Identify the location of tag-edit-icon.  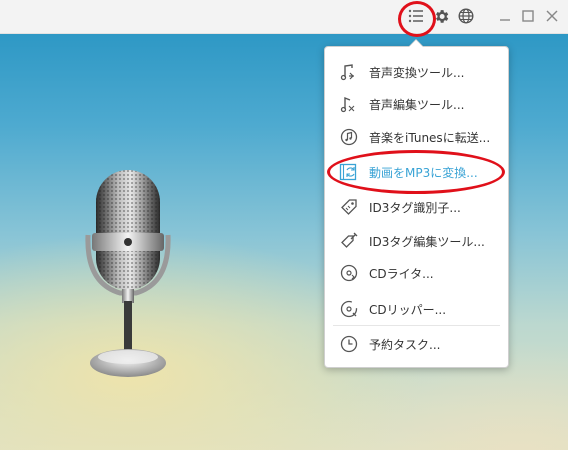
(349, 241).